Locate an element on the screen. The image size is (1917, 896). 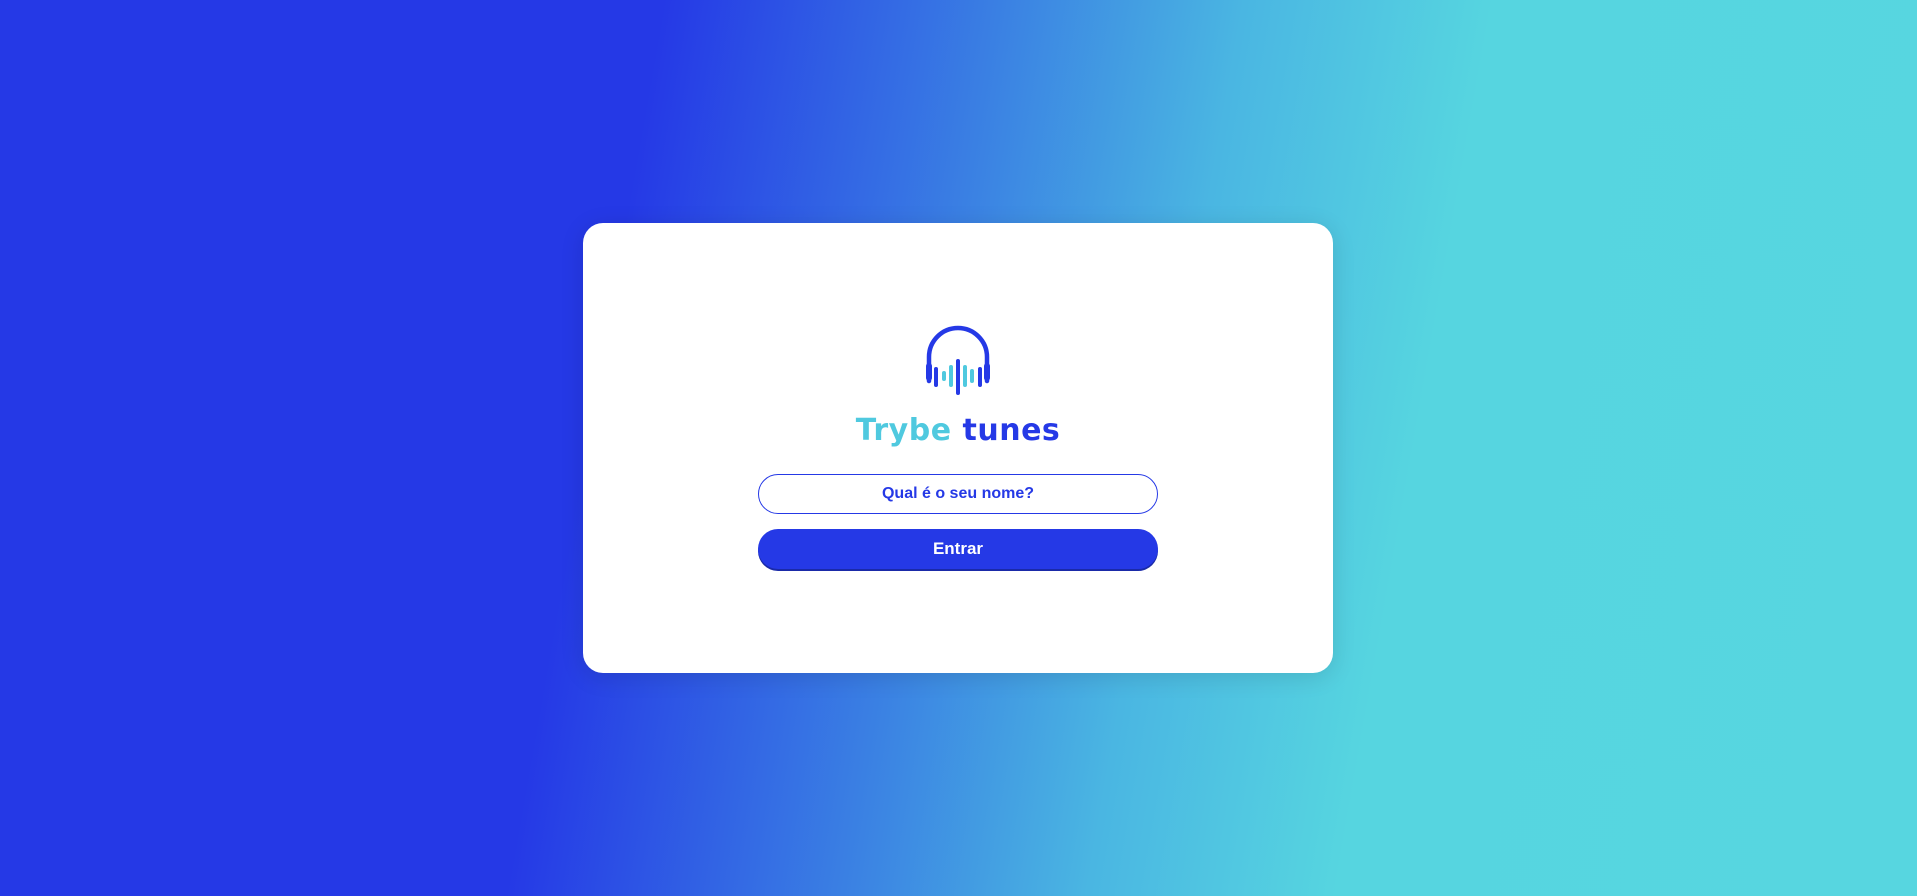
brand-logo-text: Trybe tunes is located at coordinates (958, 430).